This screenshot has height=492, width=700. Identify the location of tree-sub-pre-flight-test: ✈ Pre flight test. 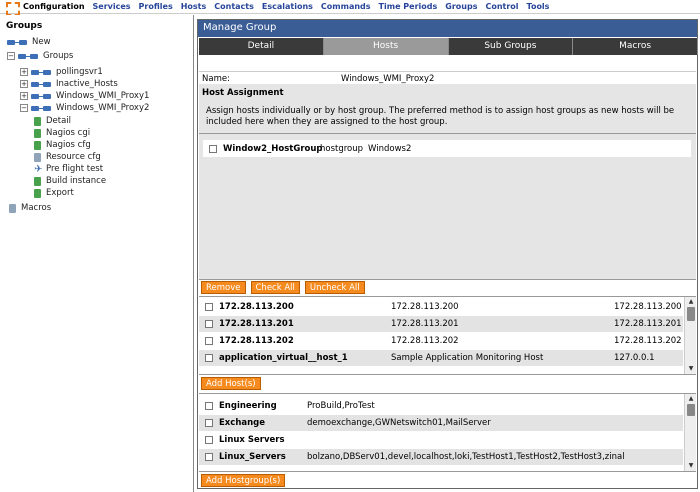
(68, 169).